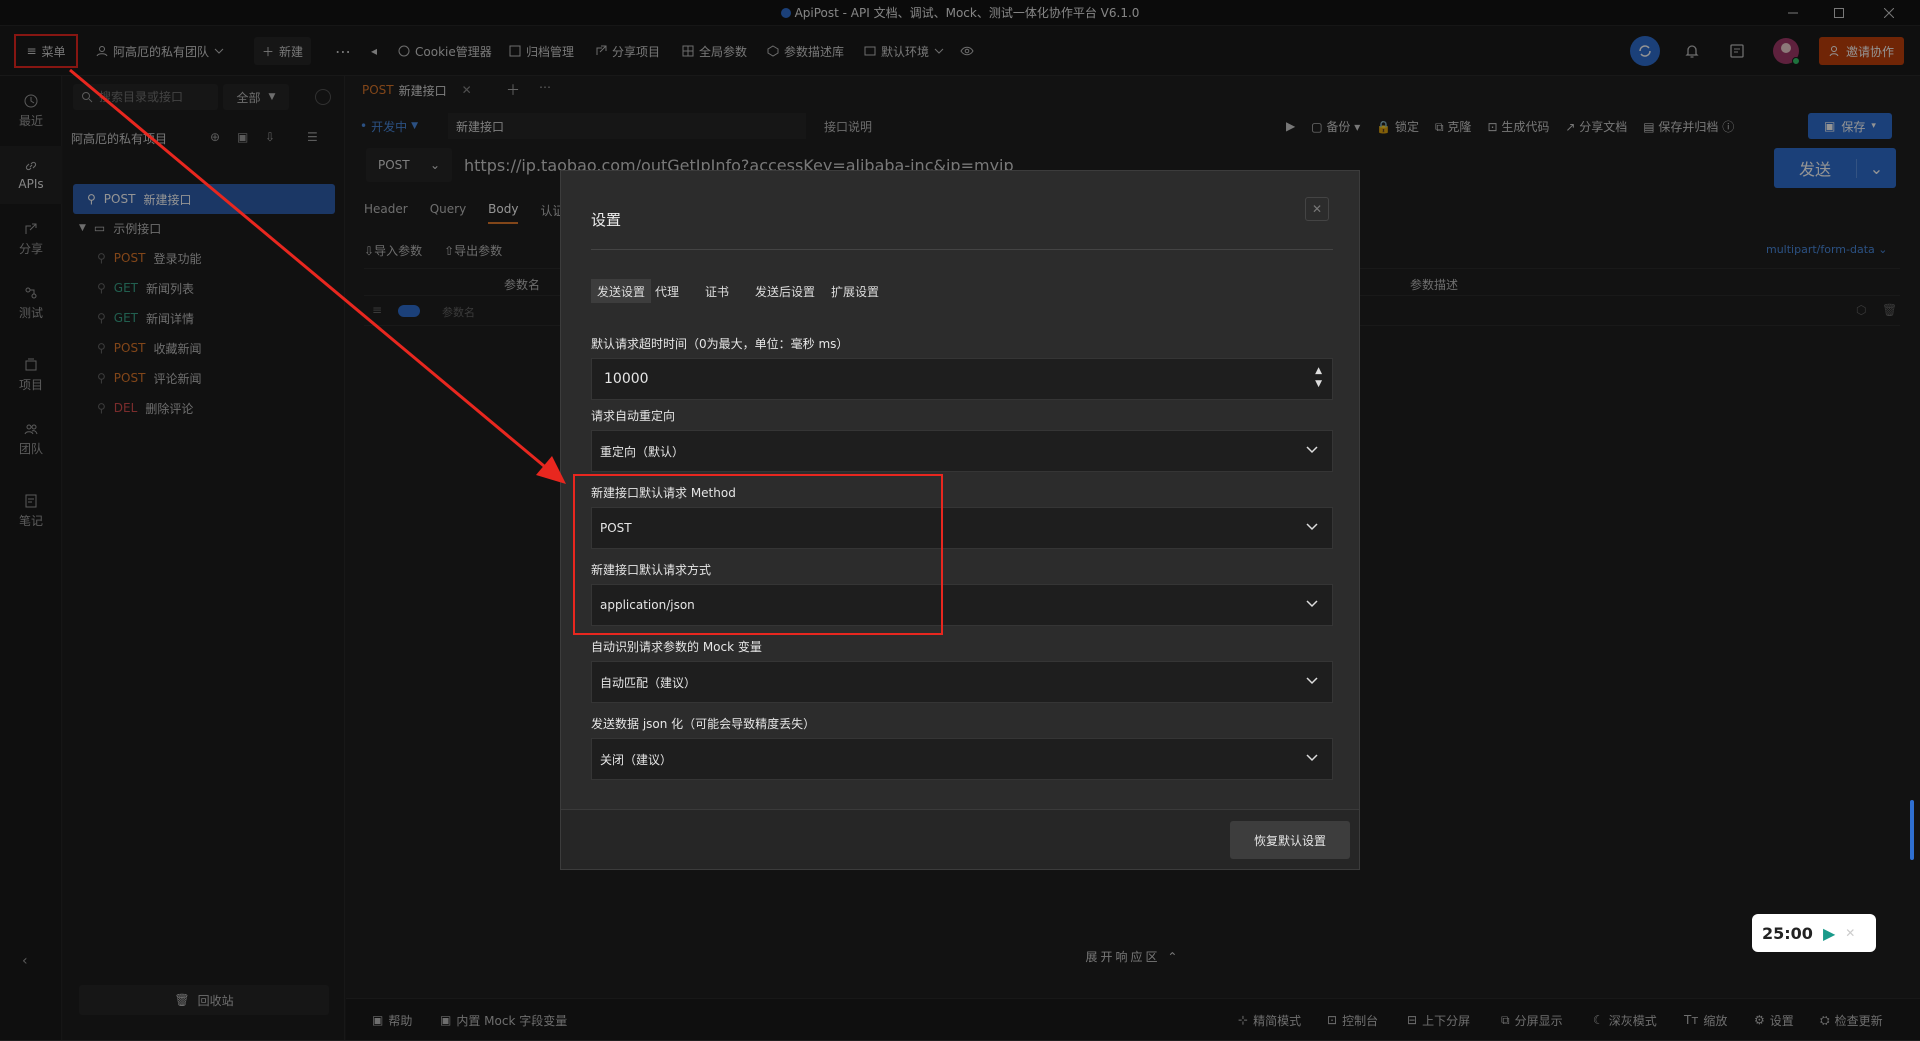  Describe the element at coordinates (1912, 830) in the screenshot. I see `scrollbar-handle` at that location.